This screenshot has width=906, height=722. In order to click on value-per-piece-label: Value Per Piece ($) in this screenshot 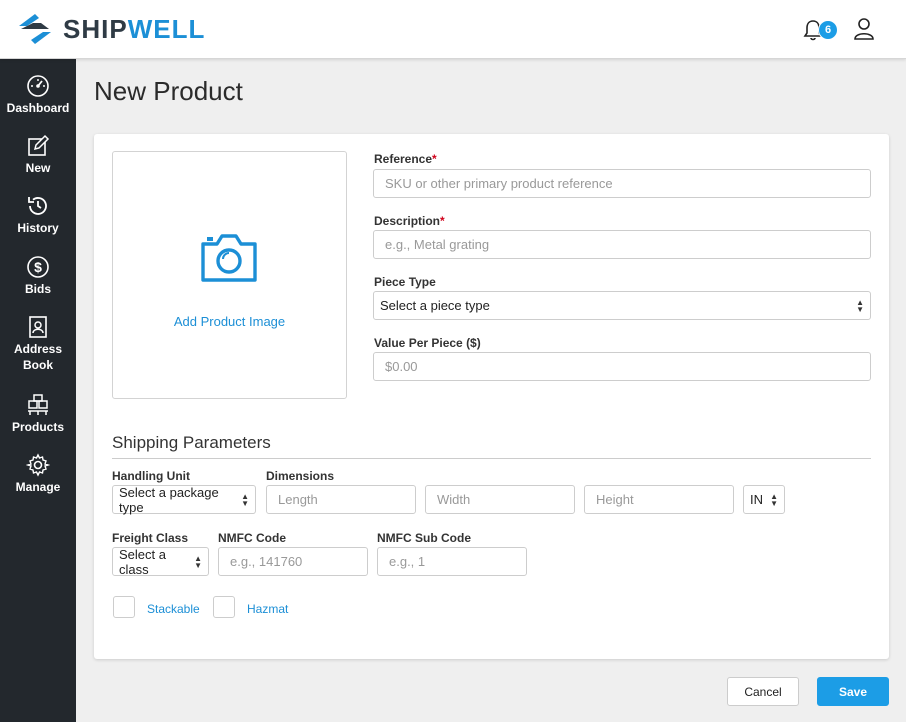, I will do `click(427, 343)`.